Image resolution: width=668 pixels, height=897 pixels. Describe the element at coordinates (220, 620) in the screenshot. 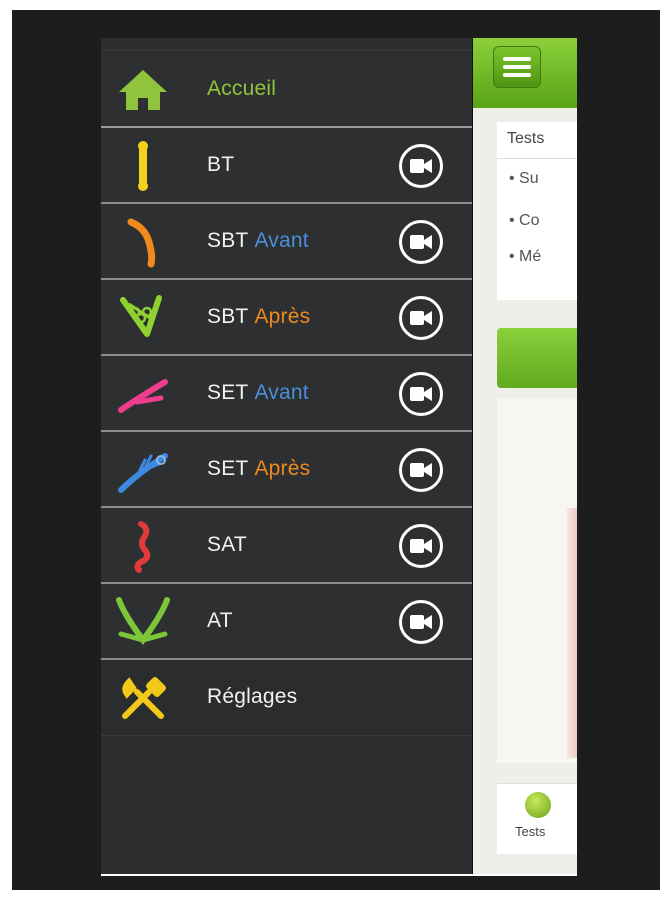

I see `menu-item-label: AT` at that location.